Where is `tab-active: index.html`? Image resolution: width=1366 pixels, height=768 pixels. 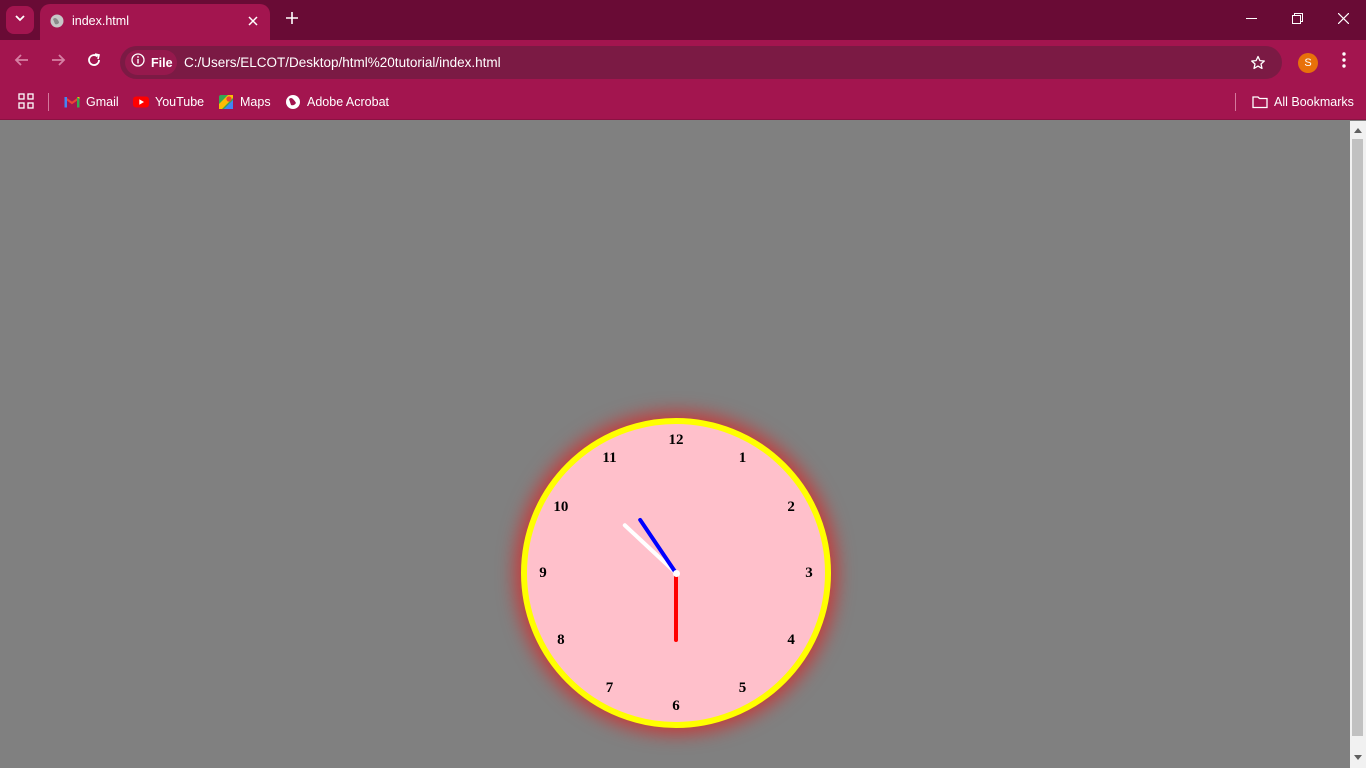
tab-active: index.html is located at coordinates (155, 22).